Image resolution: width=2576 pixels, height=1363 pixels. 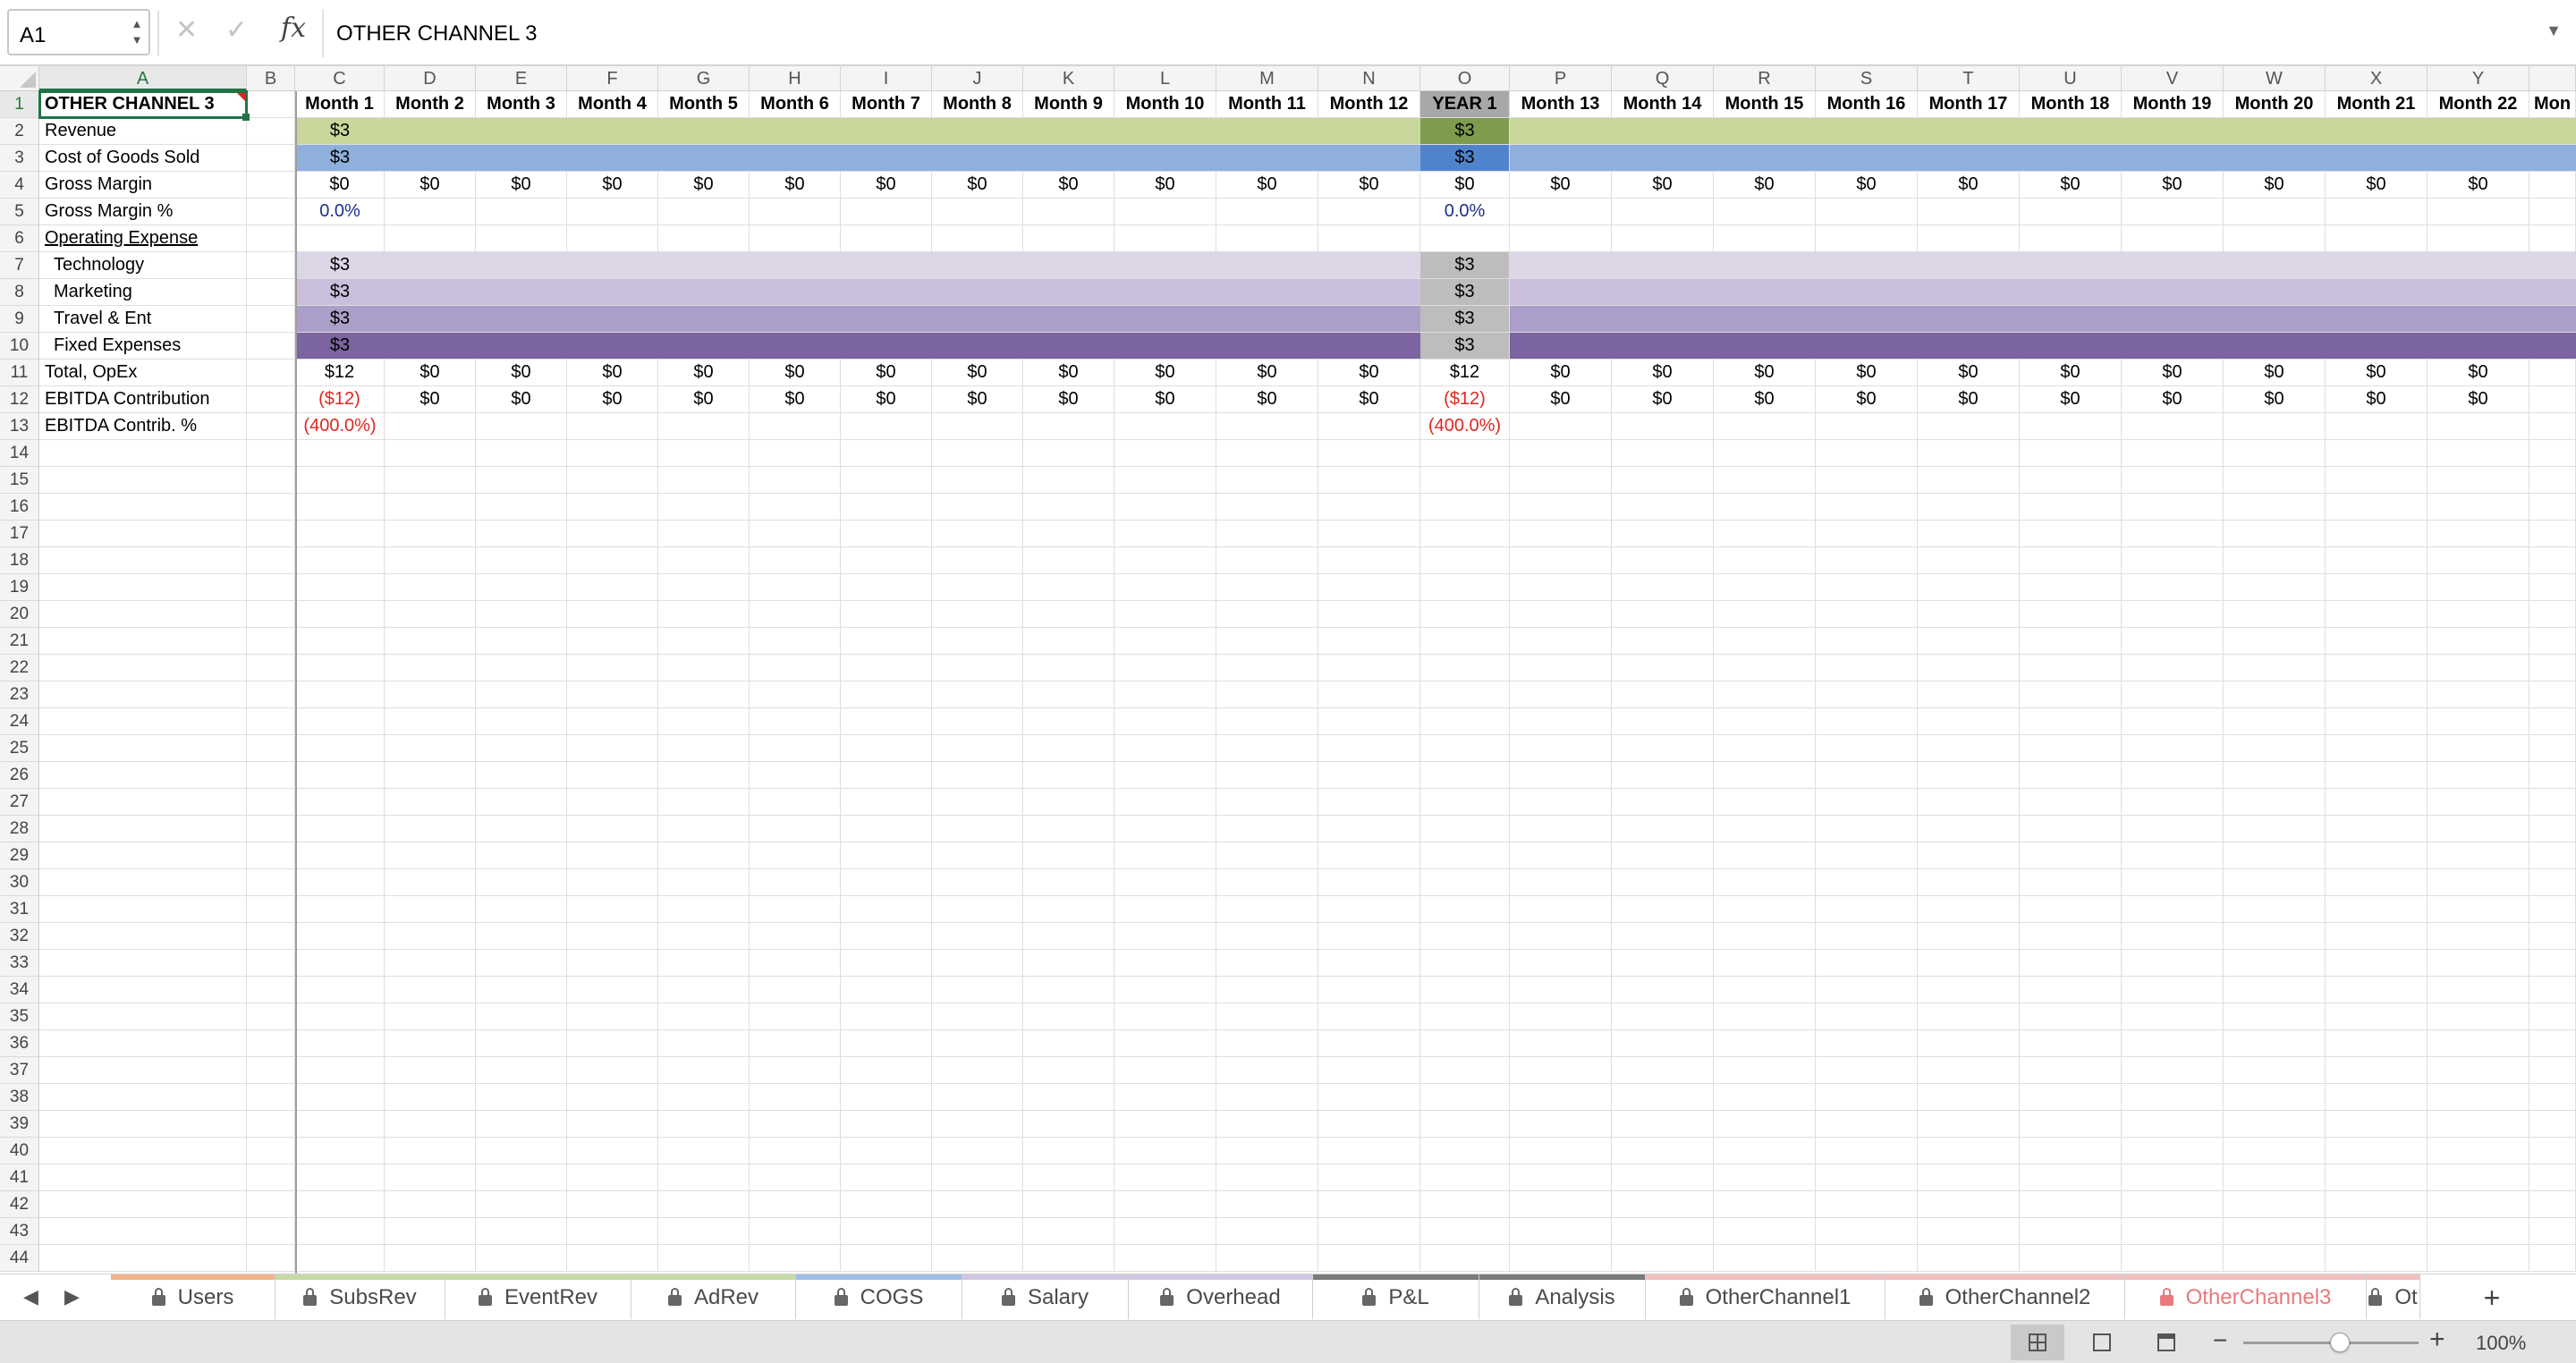 I want to click on row-header-36: 36, so click(x=19, y=1044).